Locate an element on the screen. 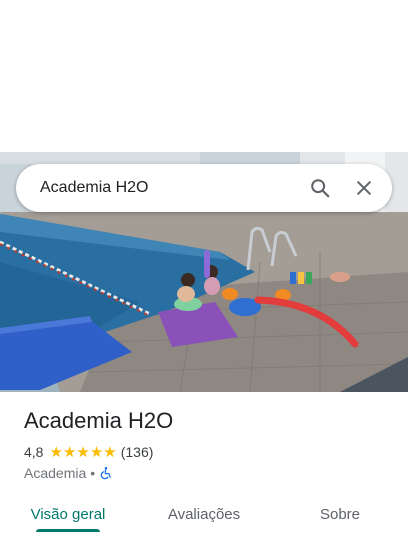 Image resolution: width=408 pixels, height=544 pixels. search-icon is located at coordinates (320, 188).